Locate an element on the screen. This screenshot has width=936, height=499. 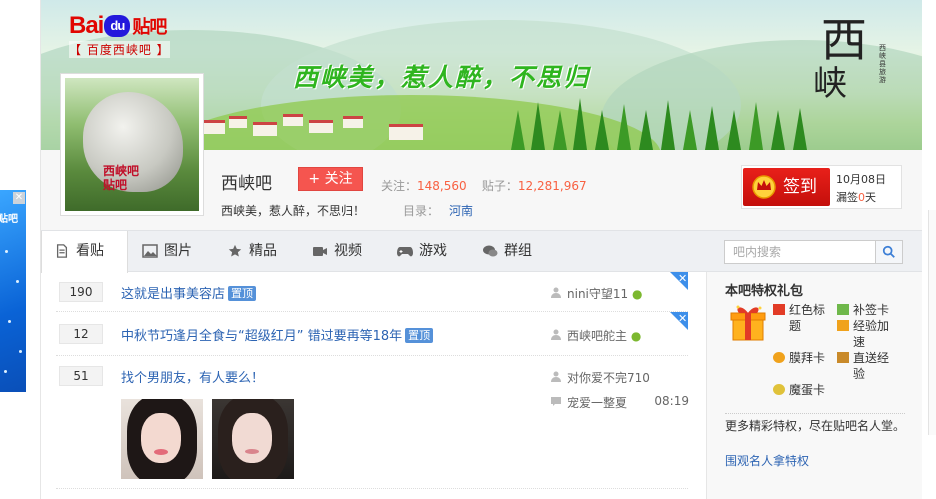
exp-boost-icon is located at coordinates (843, 325).